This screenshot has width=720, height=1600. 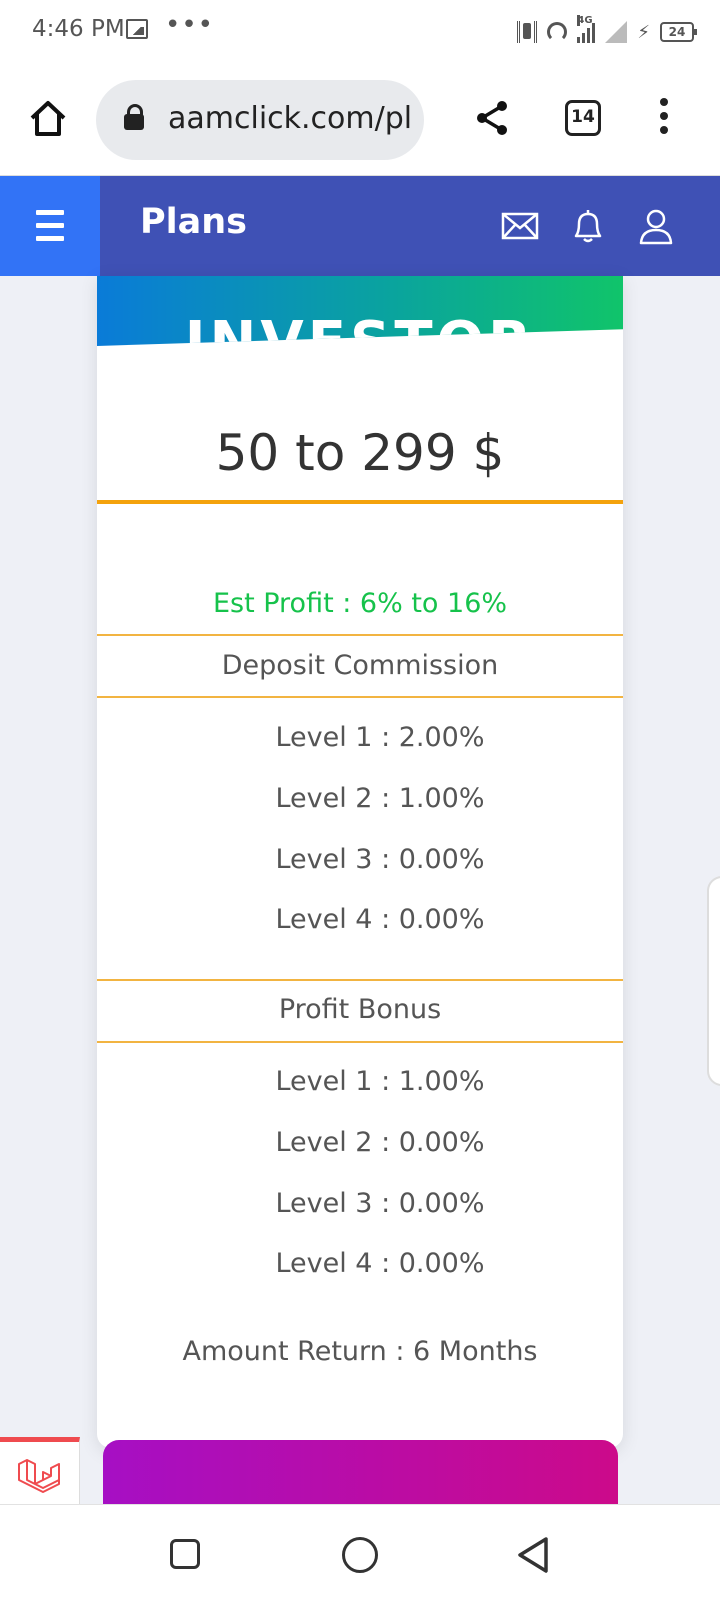 What do you see at coordinates (586, 29) in the screenshot?
I see `signal-icon: 4G` at bounding box center [586, 29].